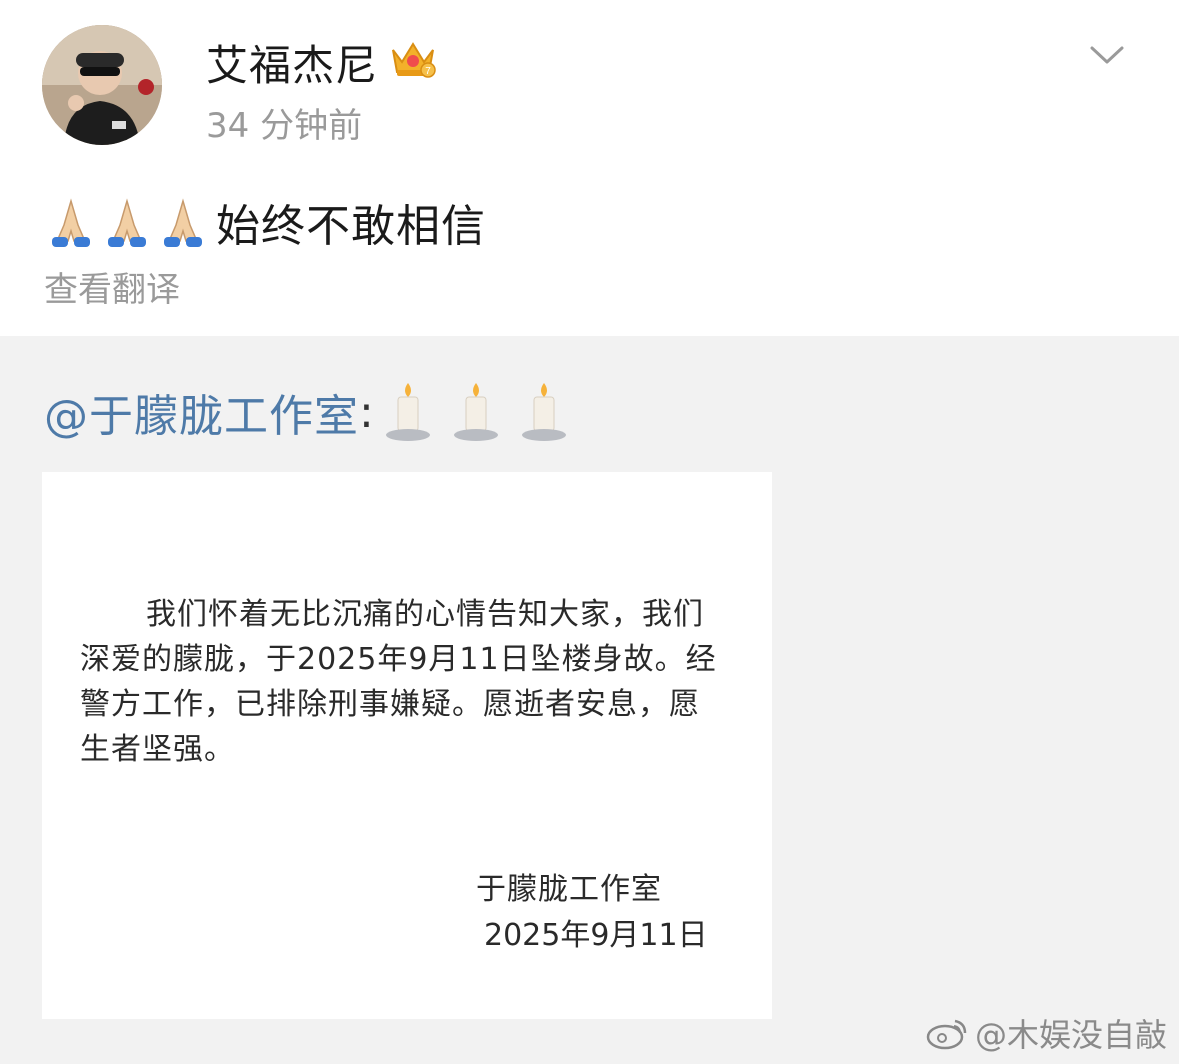 The height and width of the screenshot is (1064, 1179). Describe the element at coordinates (414, 60) in the screenshot. I see `crown-badge-icon: 7` at that location.